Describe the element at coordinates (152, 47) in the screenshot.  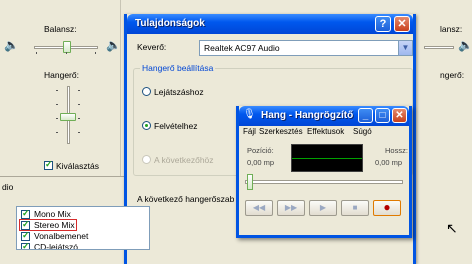
I see `mixer-label: Keverő:` at that location.